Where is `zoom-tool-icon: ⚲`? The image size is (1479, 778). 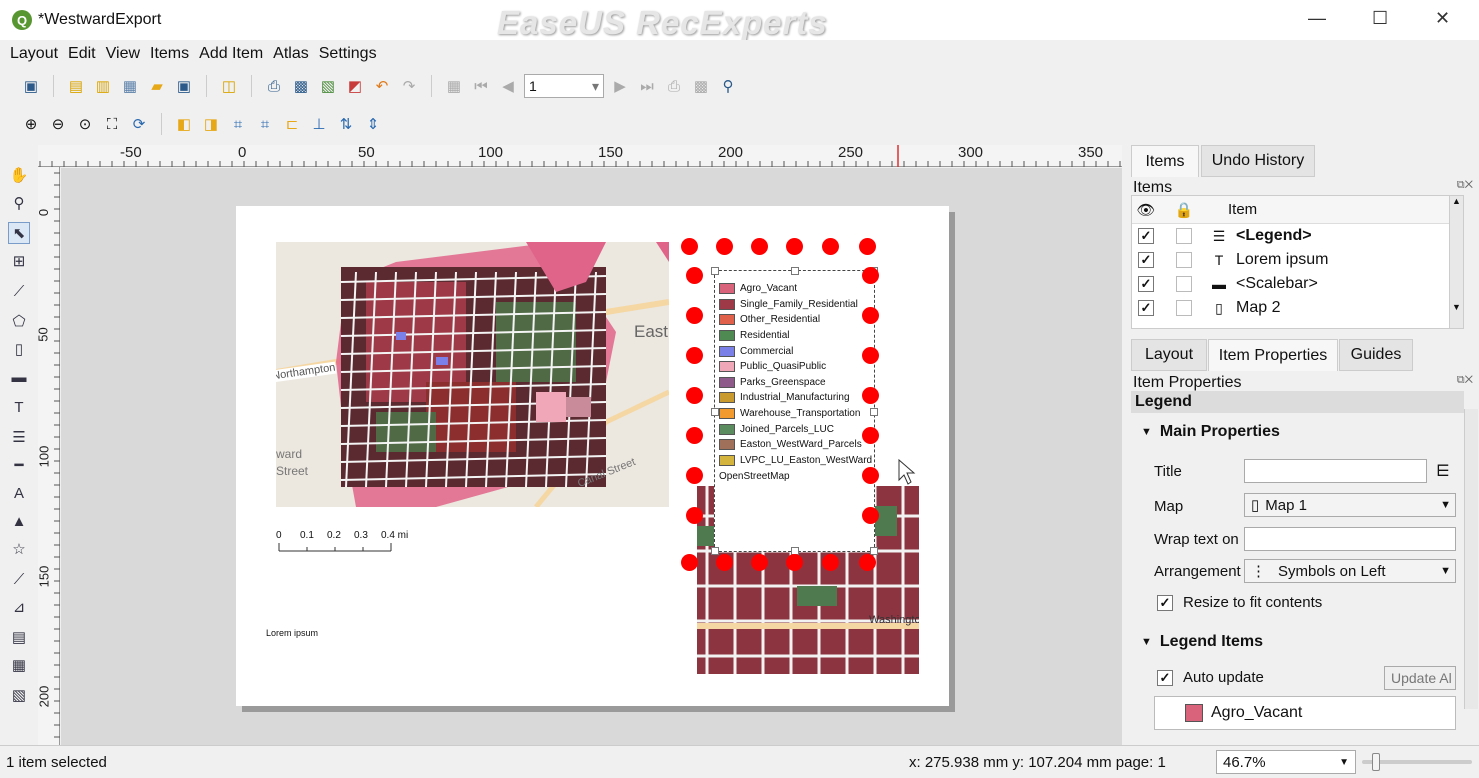 zoom-tool-icon: ⚲ is located at coordinates (19, 203).